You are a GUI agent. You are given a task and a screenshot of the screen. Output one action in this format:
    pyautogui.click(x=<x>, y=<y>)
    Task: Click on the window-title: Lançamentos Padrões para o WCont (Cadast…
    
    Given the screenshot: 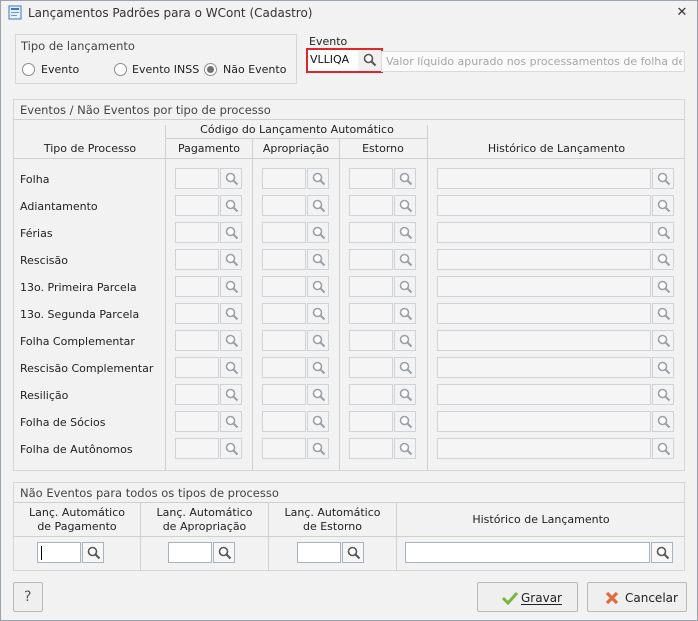 What is the action you would take?
    pyautogui.click(x=170, y=13)
    